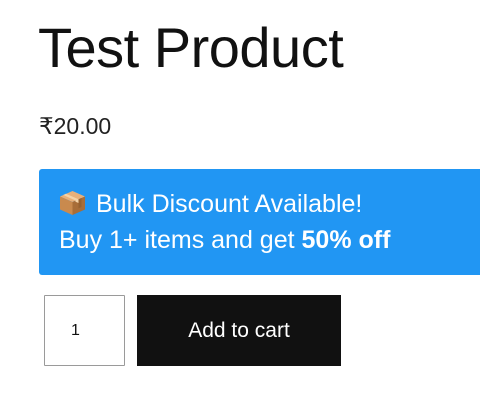 The width and height of the screenshot is (480, 406). I want to click on product-price: ₹20.00, so click(75, 126).